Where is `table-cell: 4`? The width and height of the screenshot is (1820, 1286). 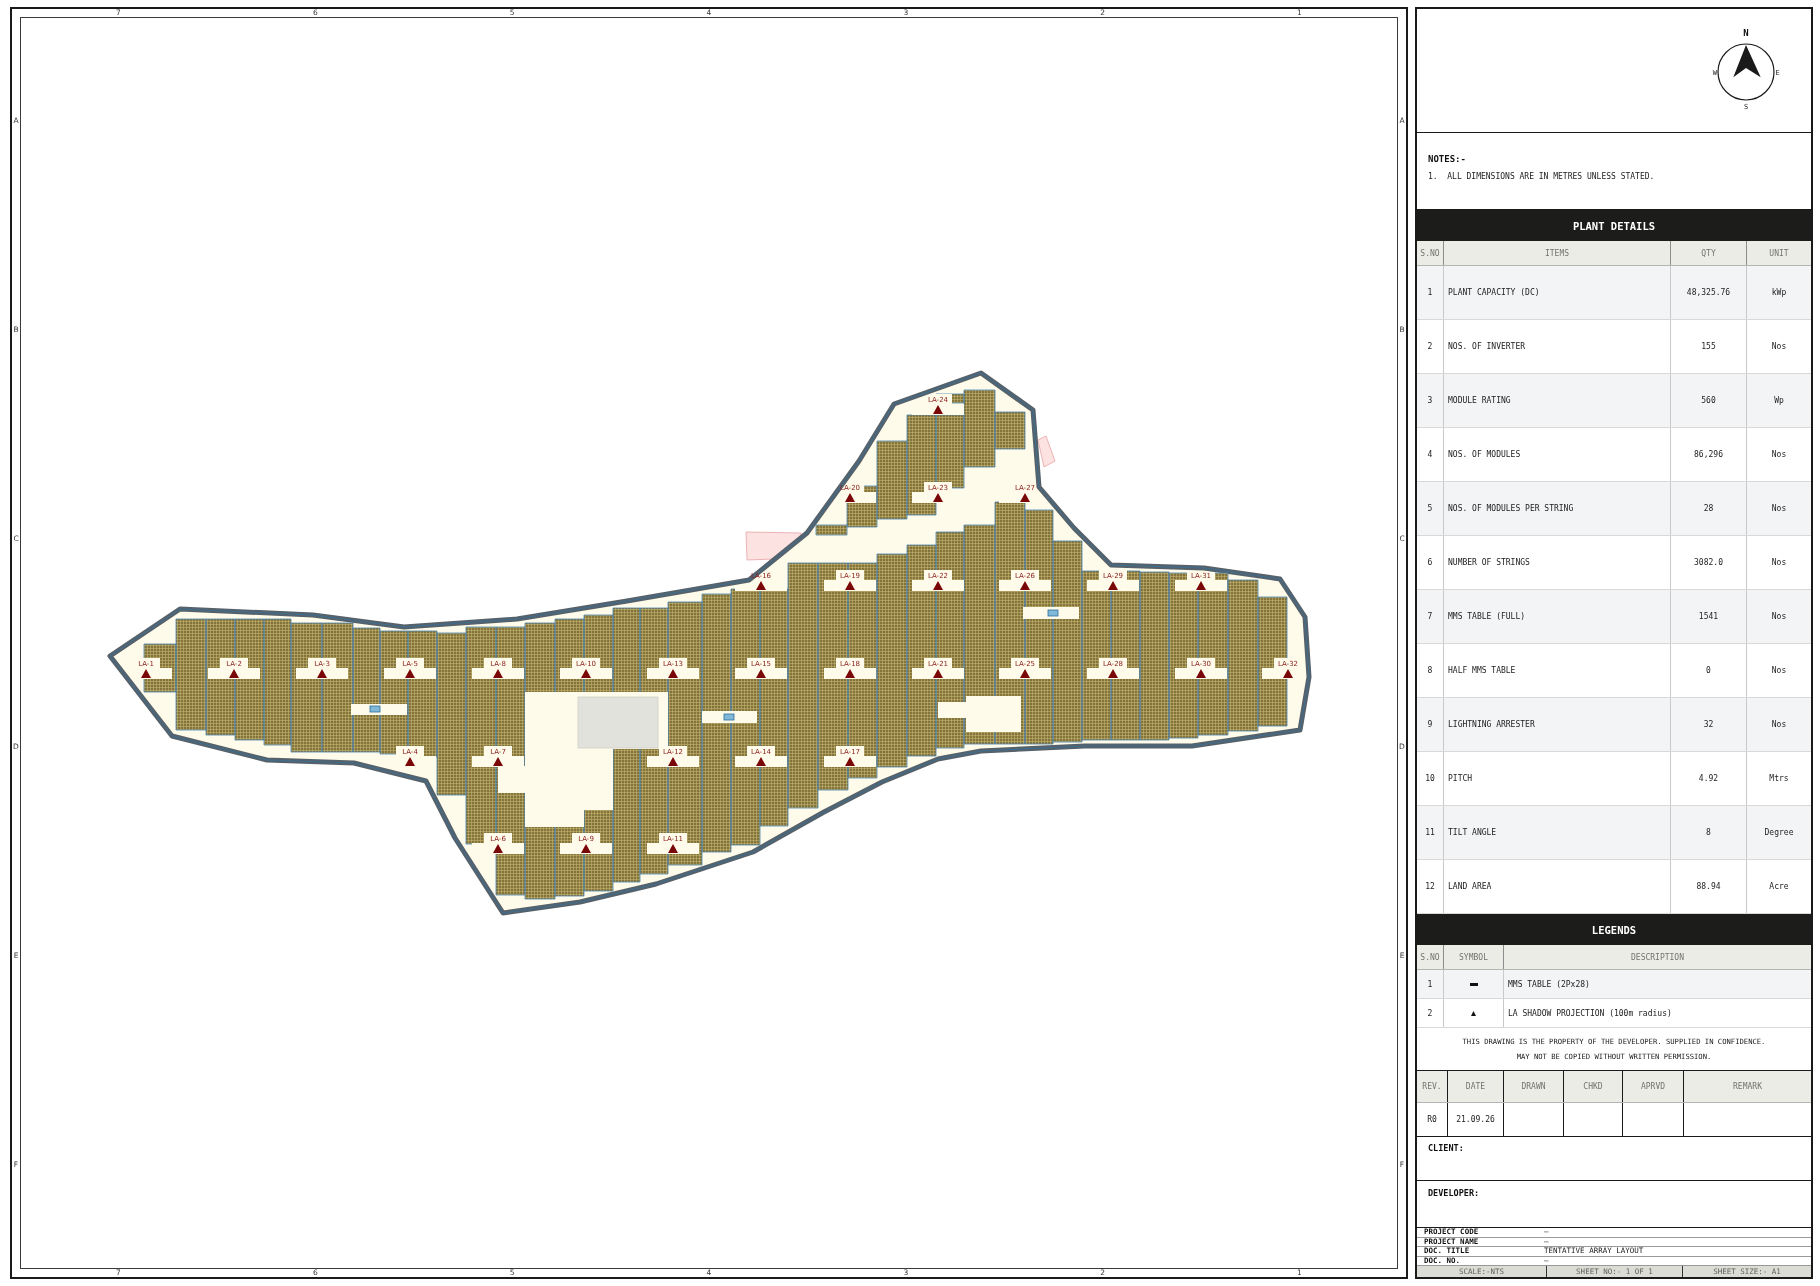
table-cell: 4 is located at coordinates (1430, 454).